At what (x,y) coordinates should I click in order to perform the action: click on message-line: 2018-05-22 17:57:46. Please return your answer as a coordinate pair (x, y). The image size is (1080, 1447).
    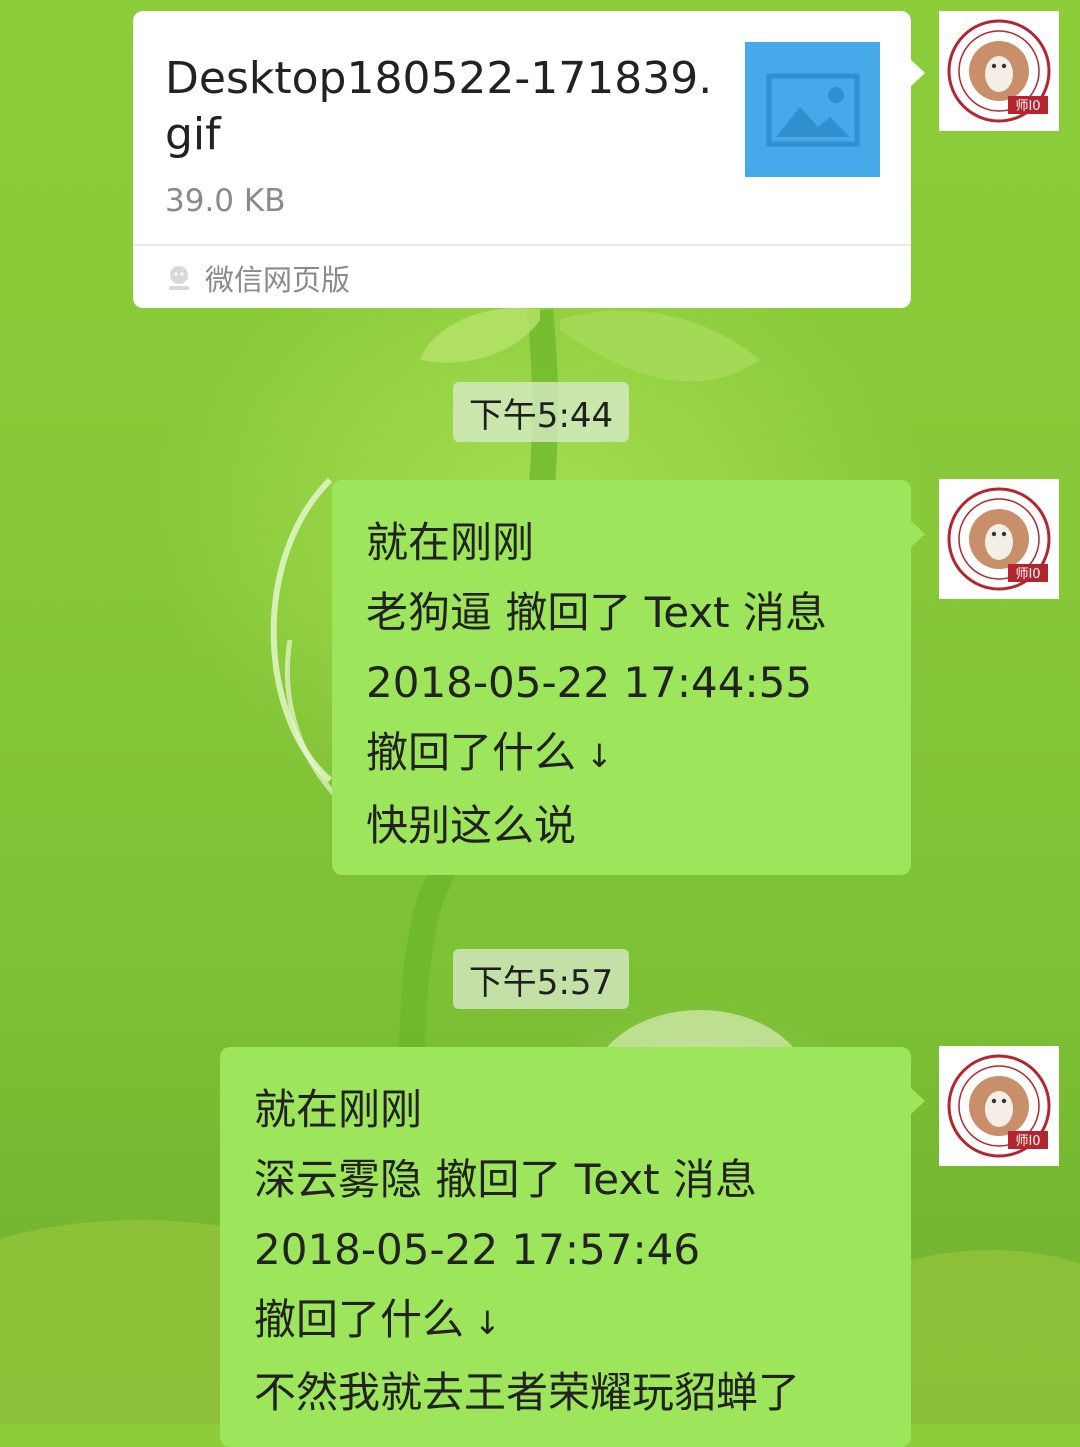
    Looking at the image, I should click on (477, 1249).